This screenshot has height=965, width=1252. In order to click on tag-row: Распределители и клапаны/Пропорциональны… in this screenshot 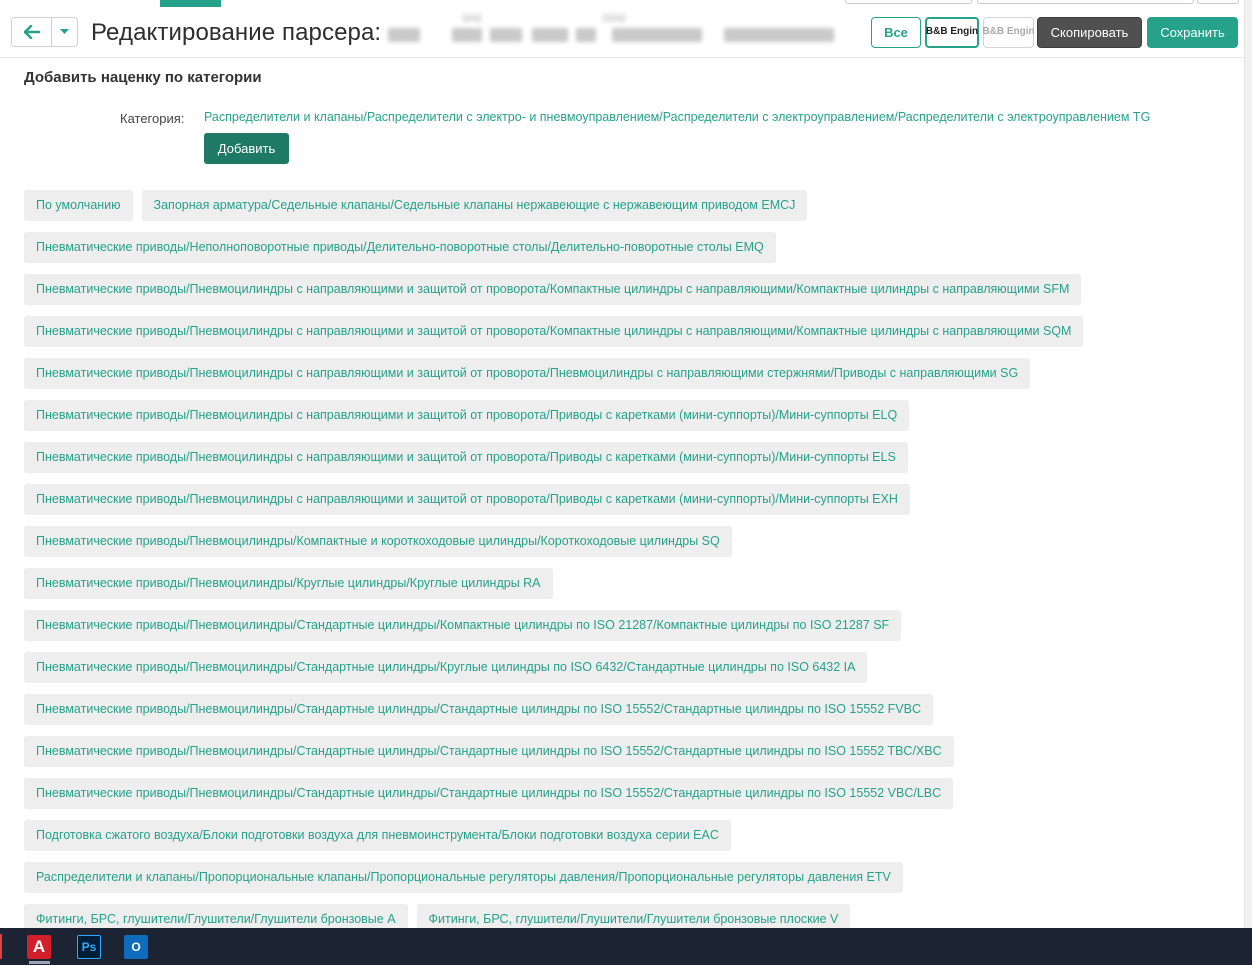, I will do `click(629, 877)`.